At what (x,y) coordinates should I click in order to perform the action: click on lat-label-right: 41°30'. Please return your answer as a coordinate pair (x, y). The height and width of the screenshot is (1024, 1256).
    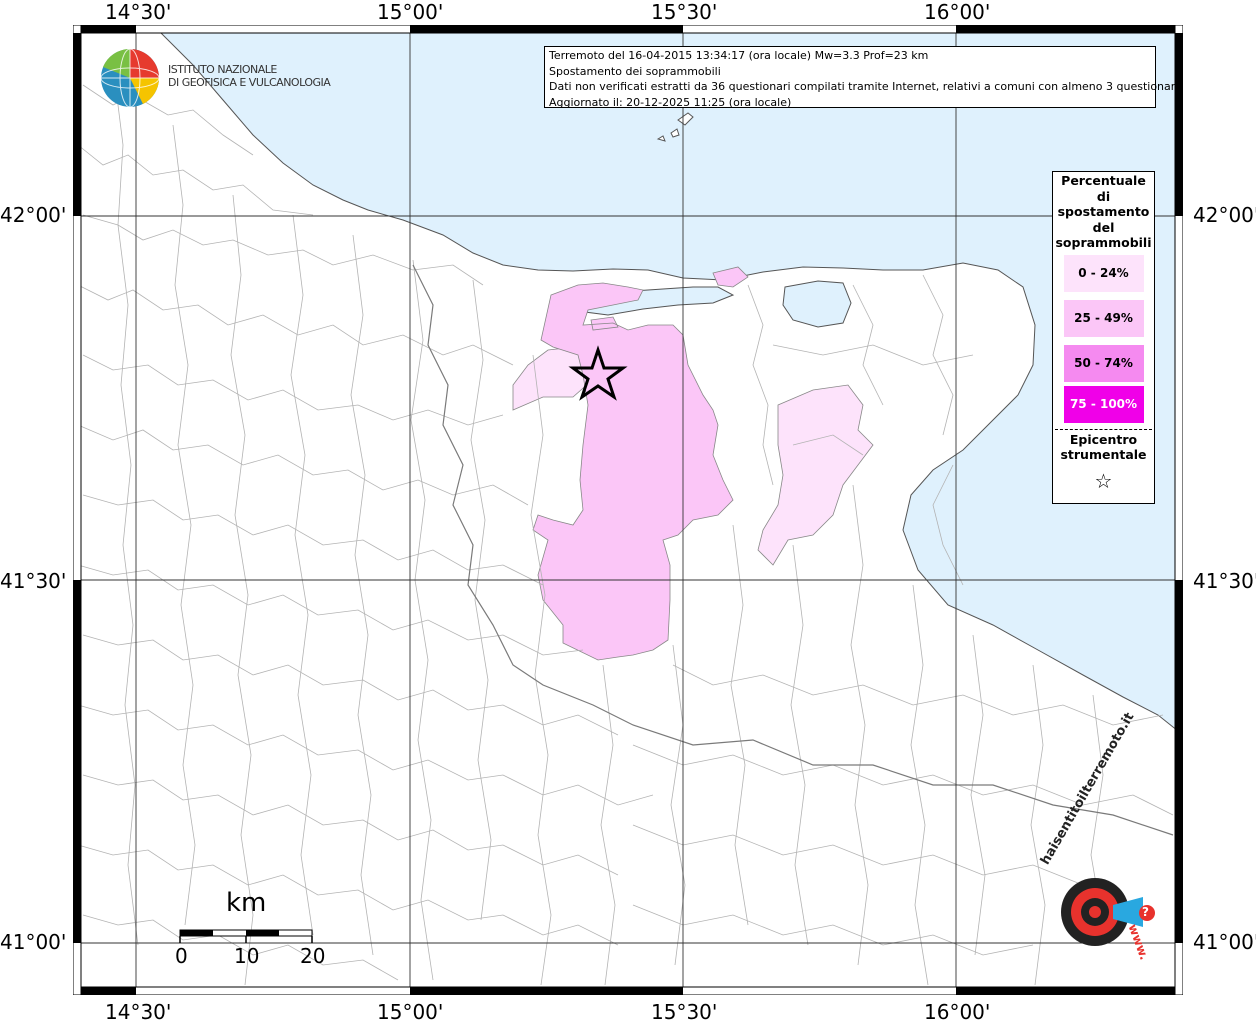
    Looking at the image, I should click on (1224, 581).